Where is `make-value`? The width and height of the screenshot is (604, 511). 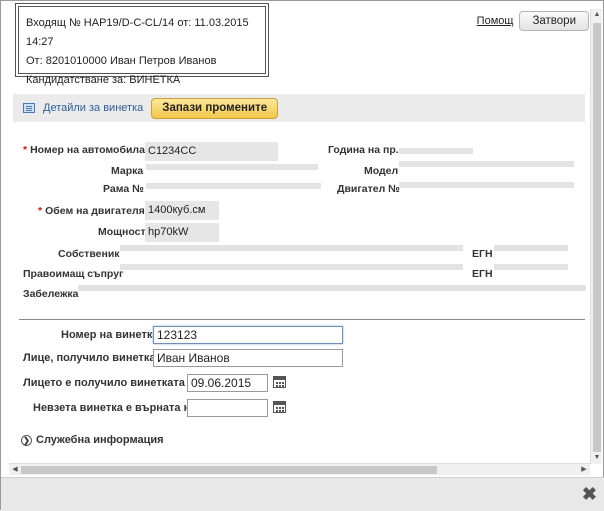 make-value is located at coordinates (232, 167).